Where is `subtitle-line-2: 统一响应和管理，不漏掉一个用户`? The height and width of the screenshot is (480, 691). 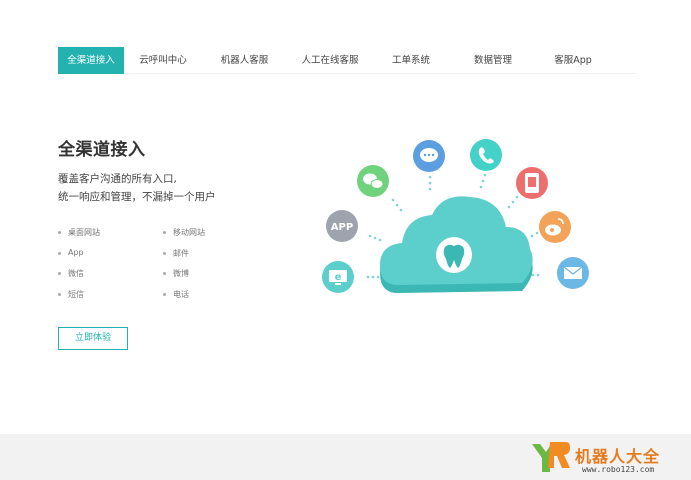
subtitle-line-2: 统一响应和管理，不漏掉一个用户 is located at coordinates (137, 197).